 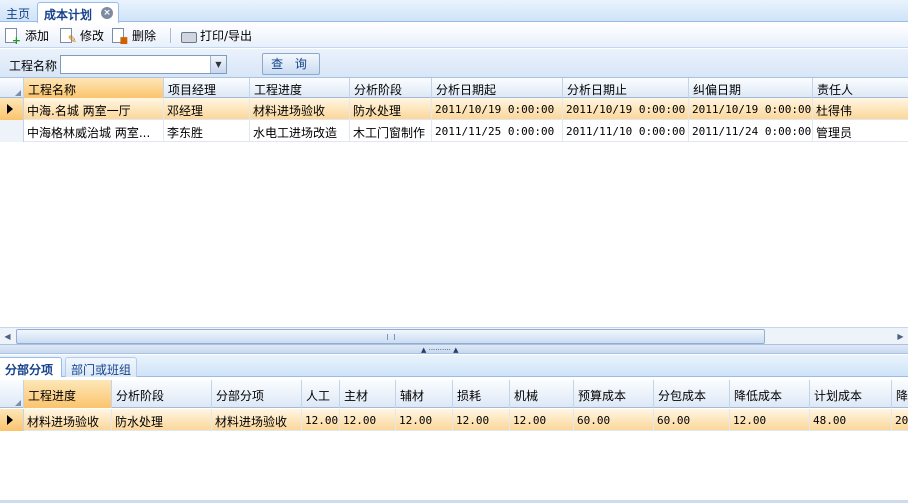 What do you see at coordinates (107, 13) in the screenshot?
I see `close-icon: ×` at bounding box center [107, 13].